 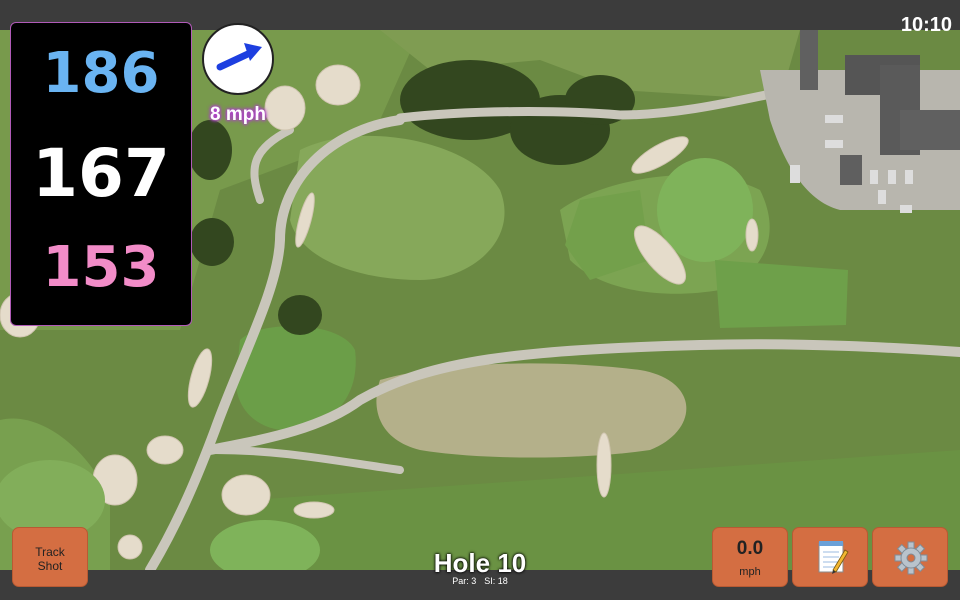 I want to click on distance-panel: 186 167 153, so click(x=101, y=174).